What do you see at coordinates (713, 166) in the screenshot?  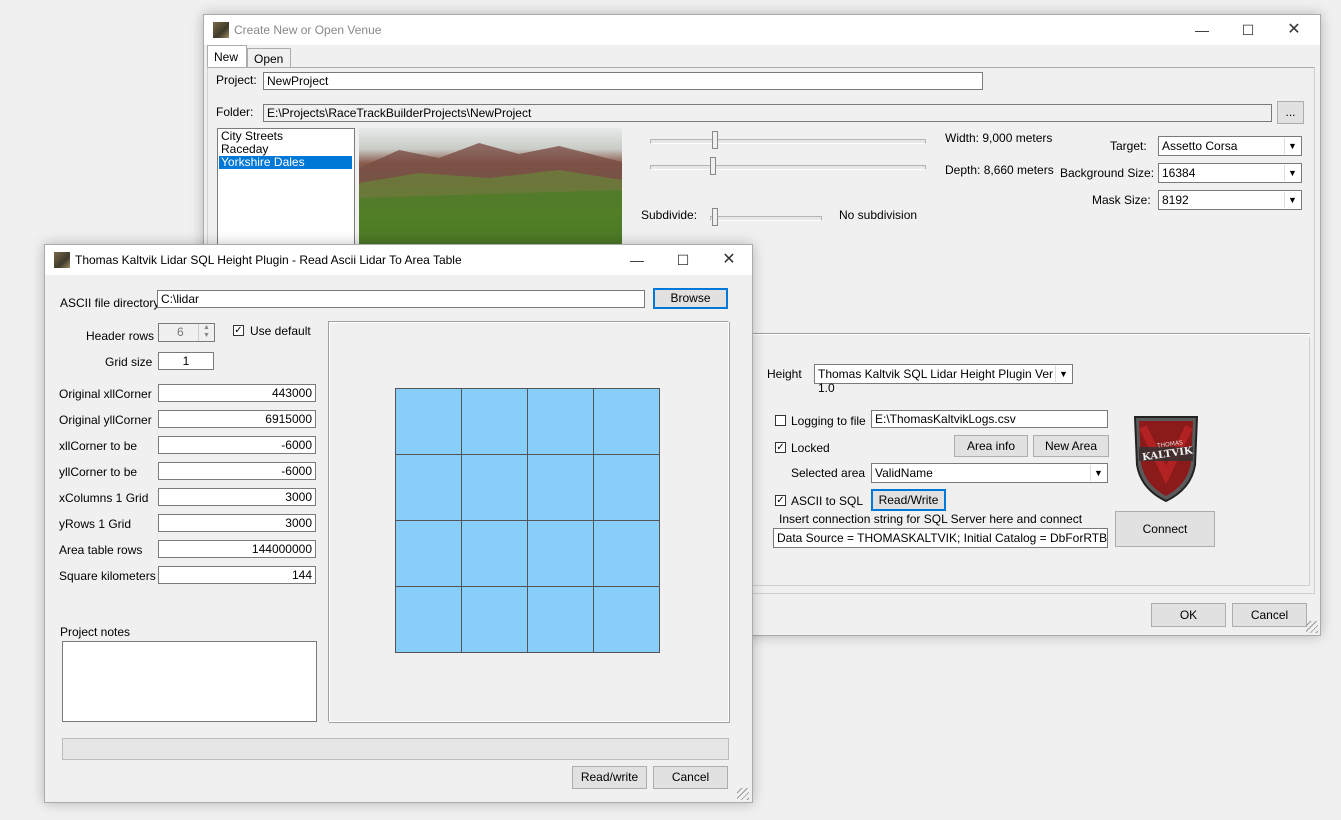 I see `depth-slider-thumb` at bounding box center [713, 166].